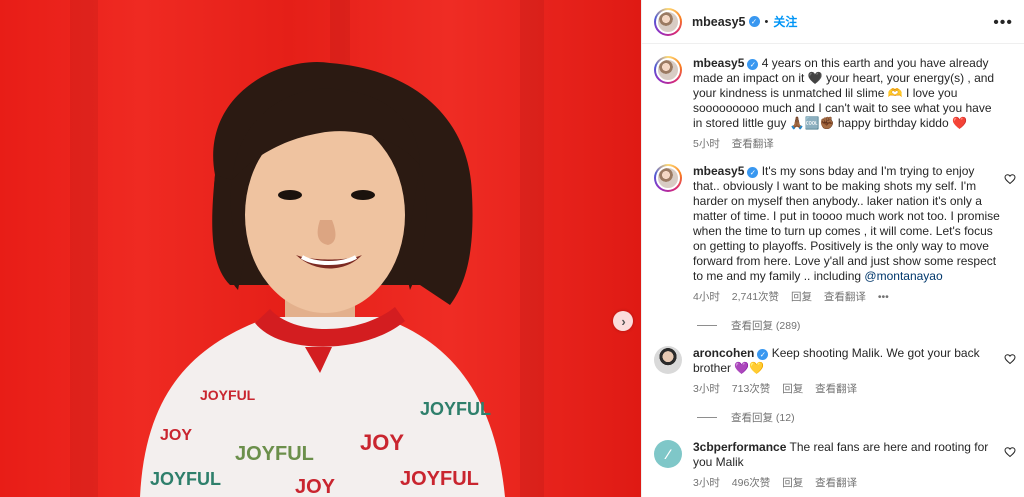  Describe the element at coordinates (755, 297) in the screenshot. I see `comment-likes: 2,741次赞` at that location.